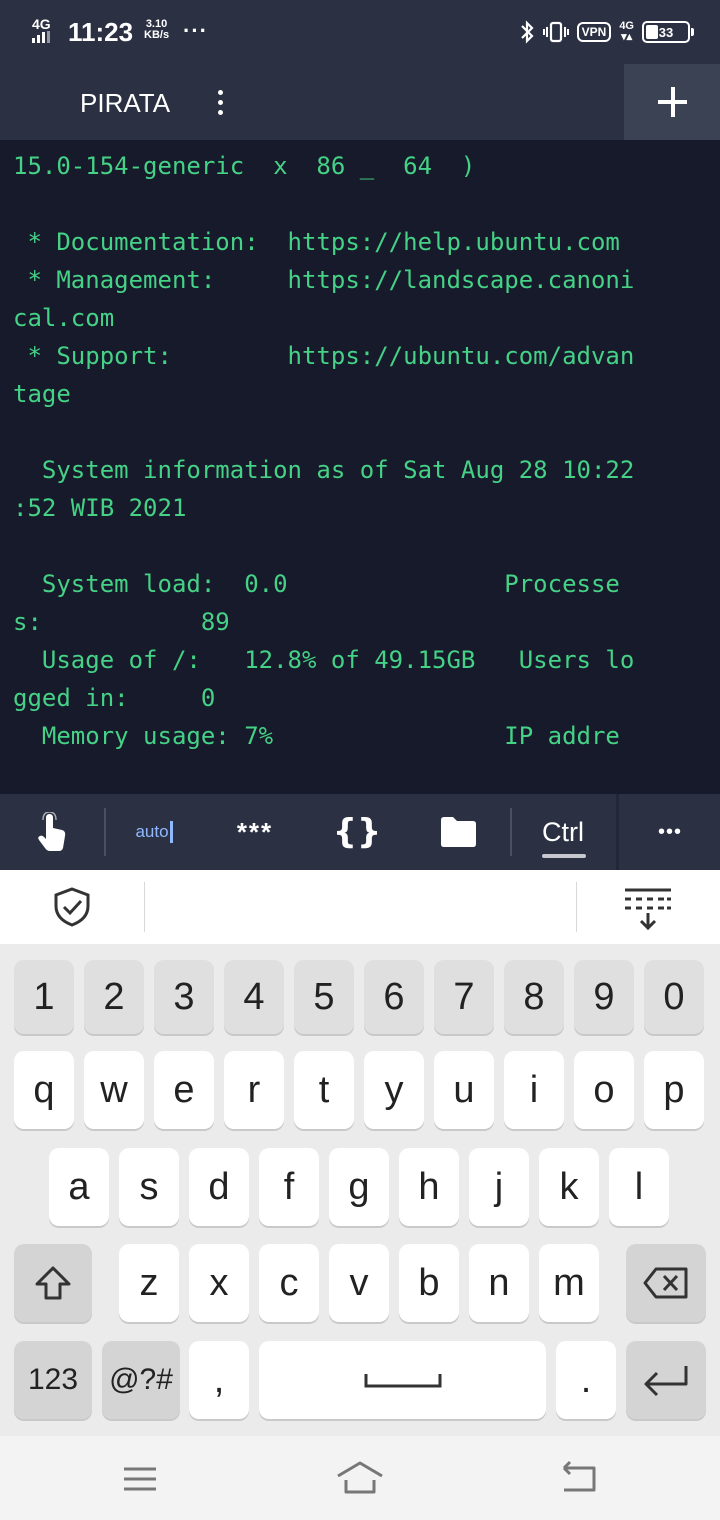 Image resolution: width=720 pixels, height=1520 pixels. What do you see at coordinates (594, 32) in the screenshot?
I see `vpn-badge: VPN` at bounding box center [594, 32].